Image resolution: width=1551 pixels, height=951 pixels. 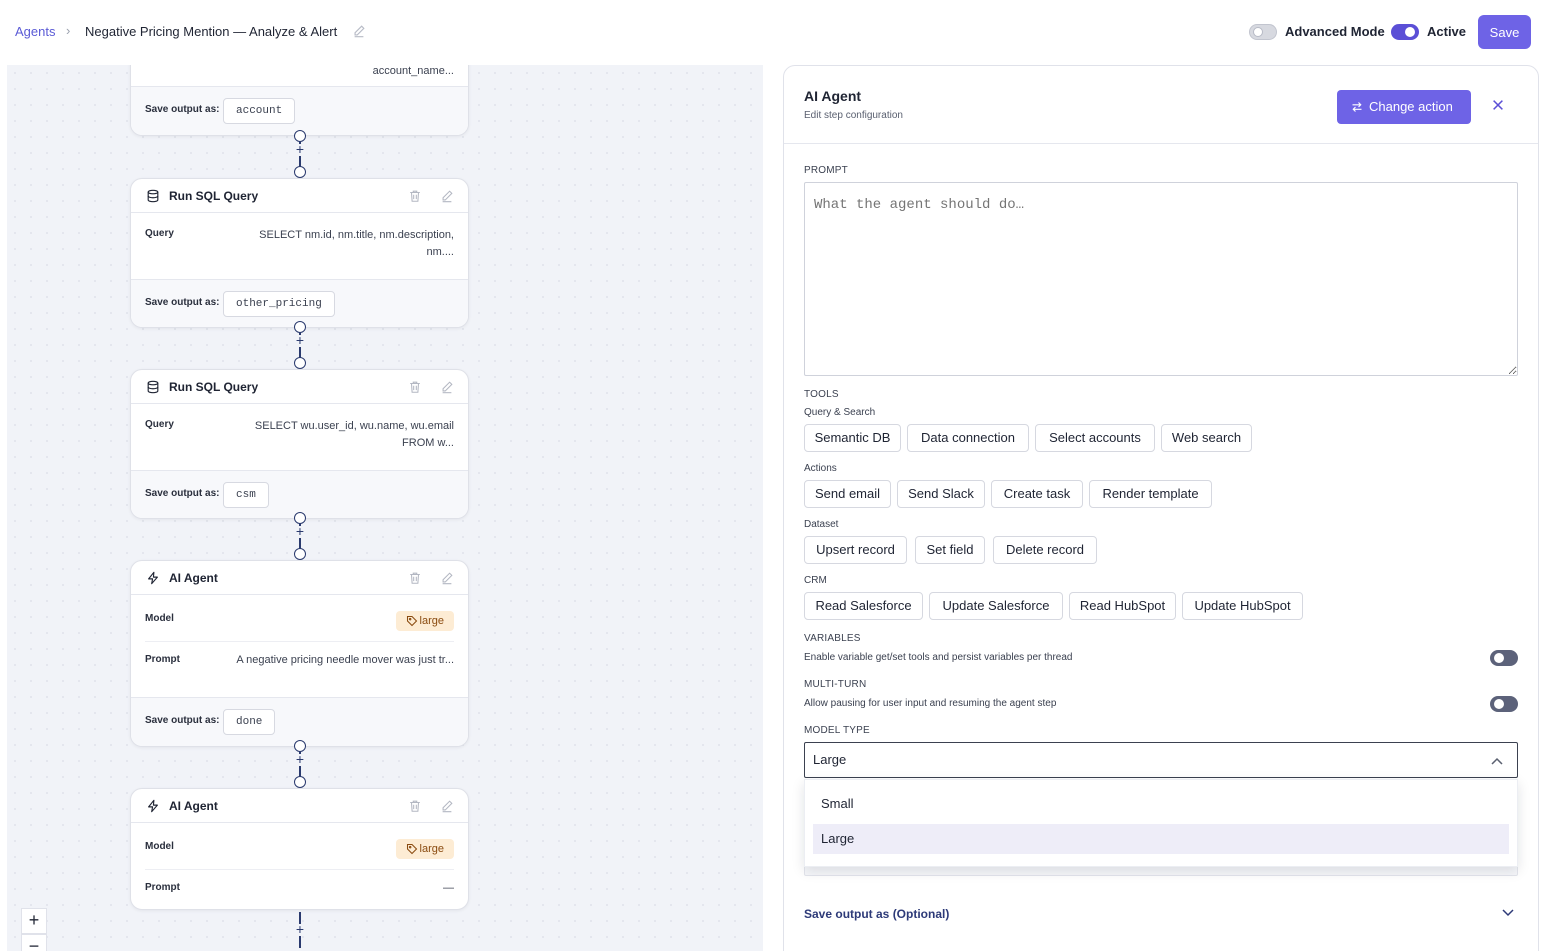 I want to click on model-tag: large, so click(x=424, y=621).